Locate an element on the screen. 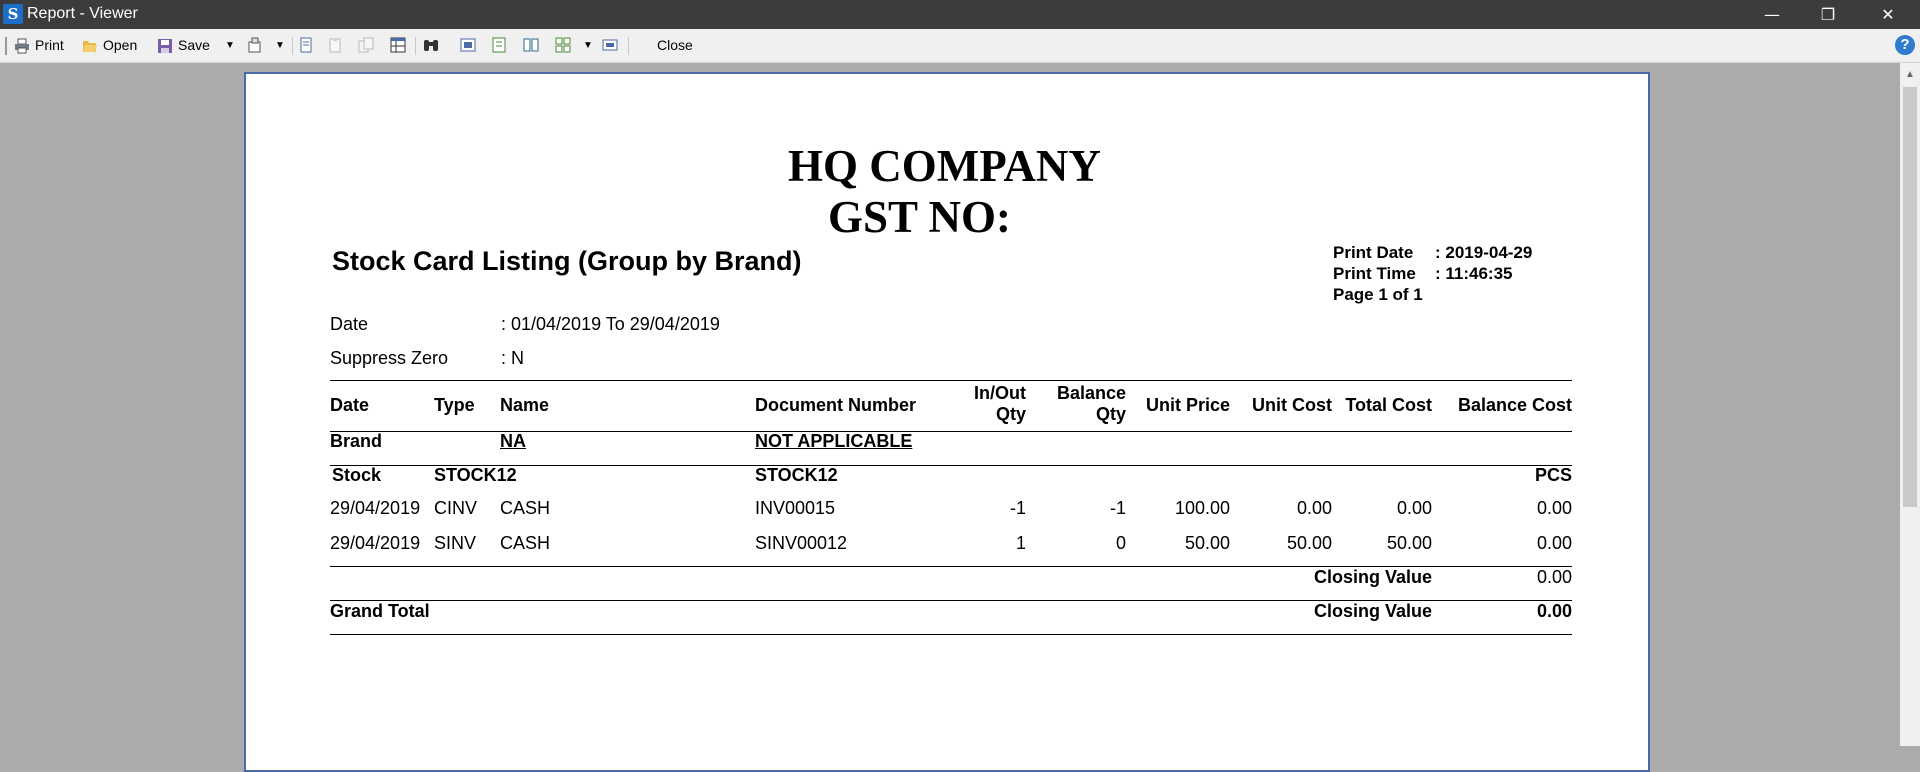 This screenshot has width=1920, height=772. export-icon is located at coordinates (255, 45).